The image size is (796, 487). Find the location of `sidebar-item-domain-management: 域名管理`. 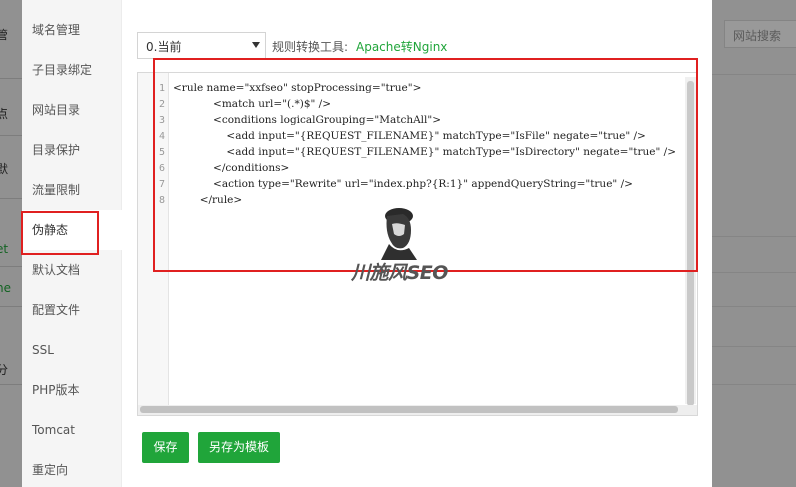

sidebar-item-domain-management: 域名管理 is located at coordinates (72, 30).